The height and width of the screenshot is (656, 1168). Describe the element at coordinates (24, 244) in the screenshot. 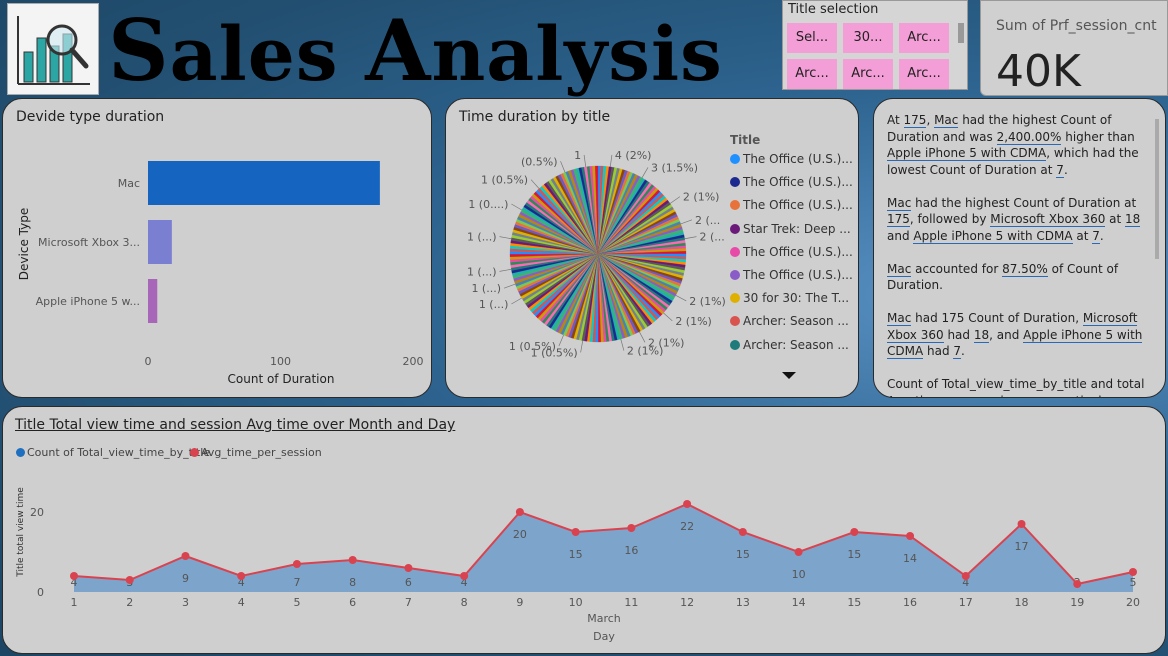

I see `y-axis-title: Device Type` at that location.